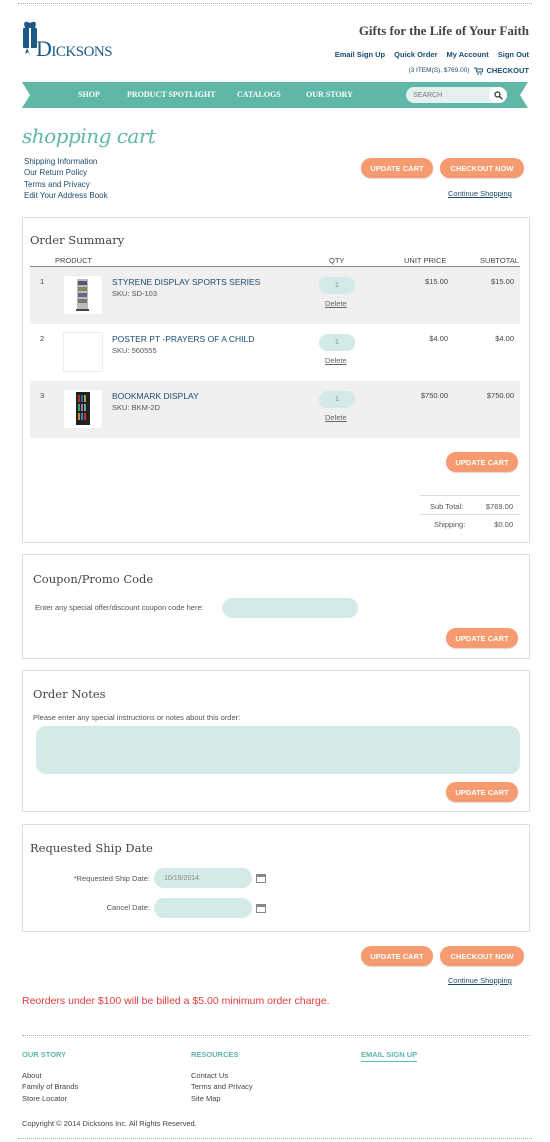 This screenshot has width=550, height=1142. Describe the element at coordinates (66, 195) in the screenshot. I see `address-book-link: Edit Your Address Book` at that location.